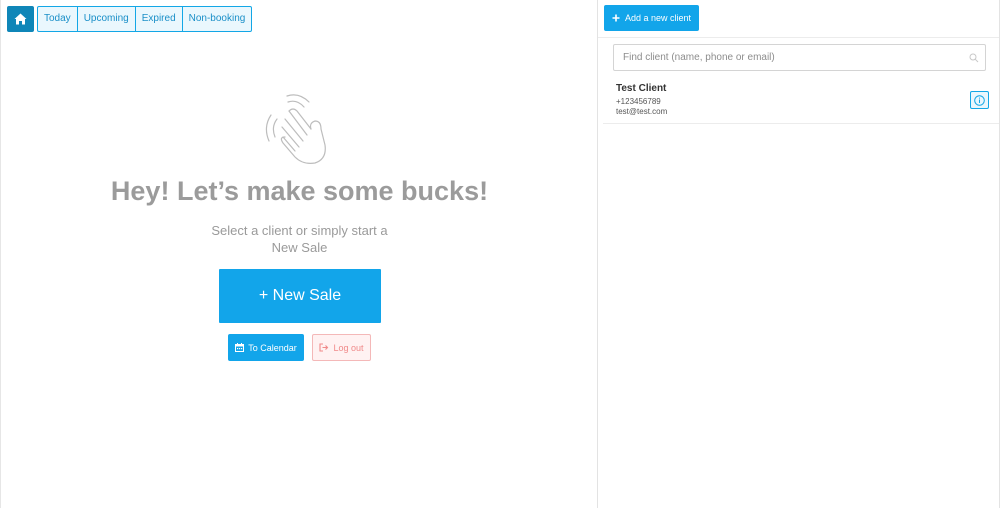 The width and height of the screenshot is (1000, 508). Describe the element at coordinates (57, 19) in the screenshot. I see `tab-today: Today` at that location.